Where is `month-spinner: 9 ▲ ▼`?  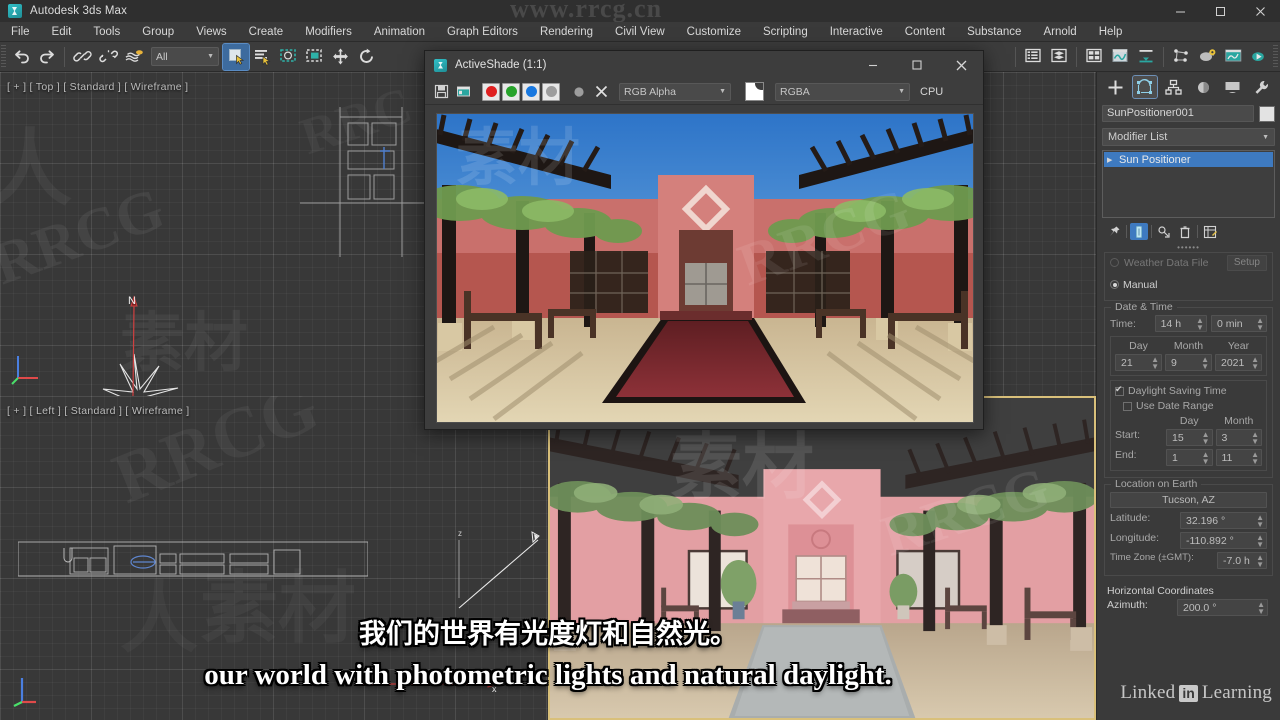 month-spinner: 9 ▲ ▼ is located at coordinates (1188, 362).